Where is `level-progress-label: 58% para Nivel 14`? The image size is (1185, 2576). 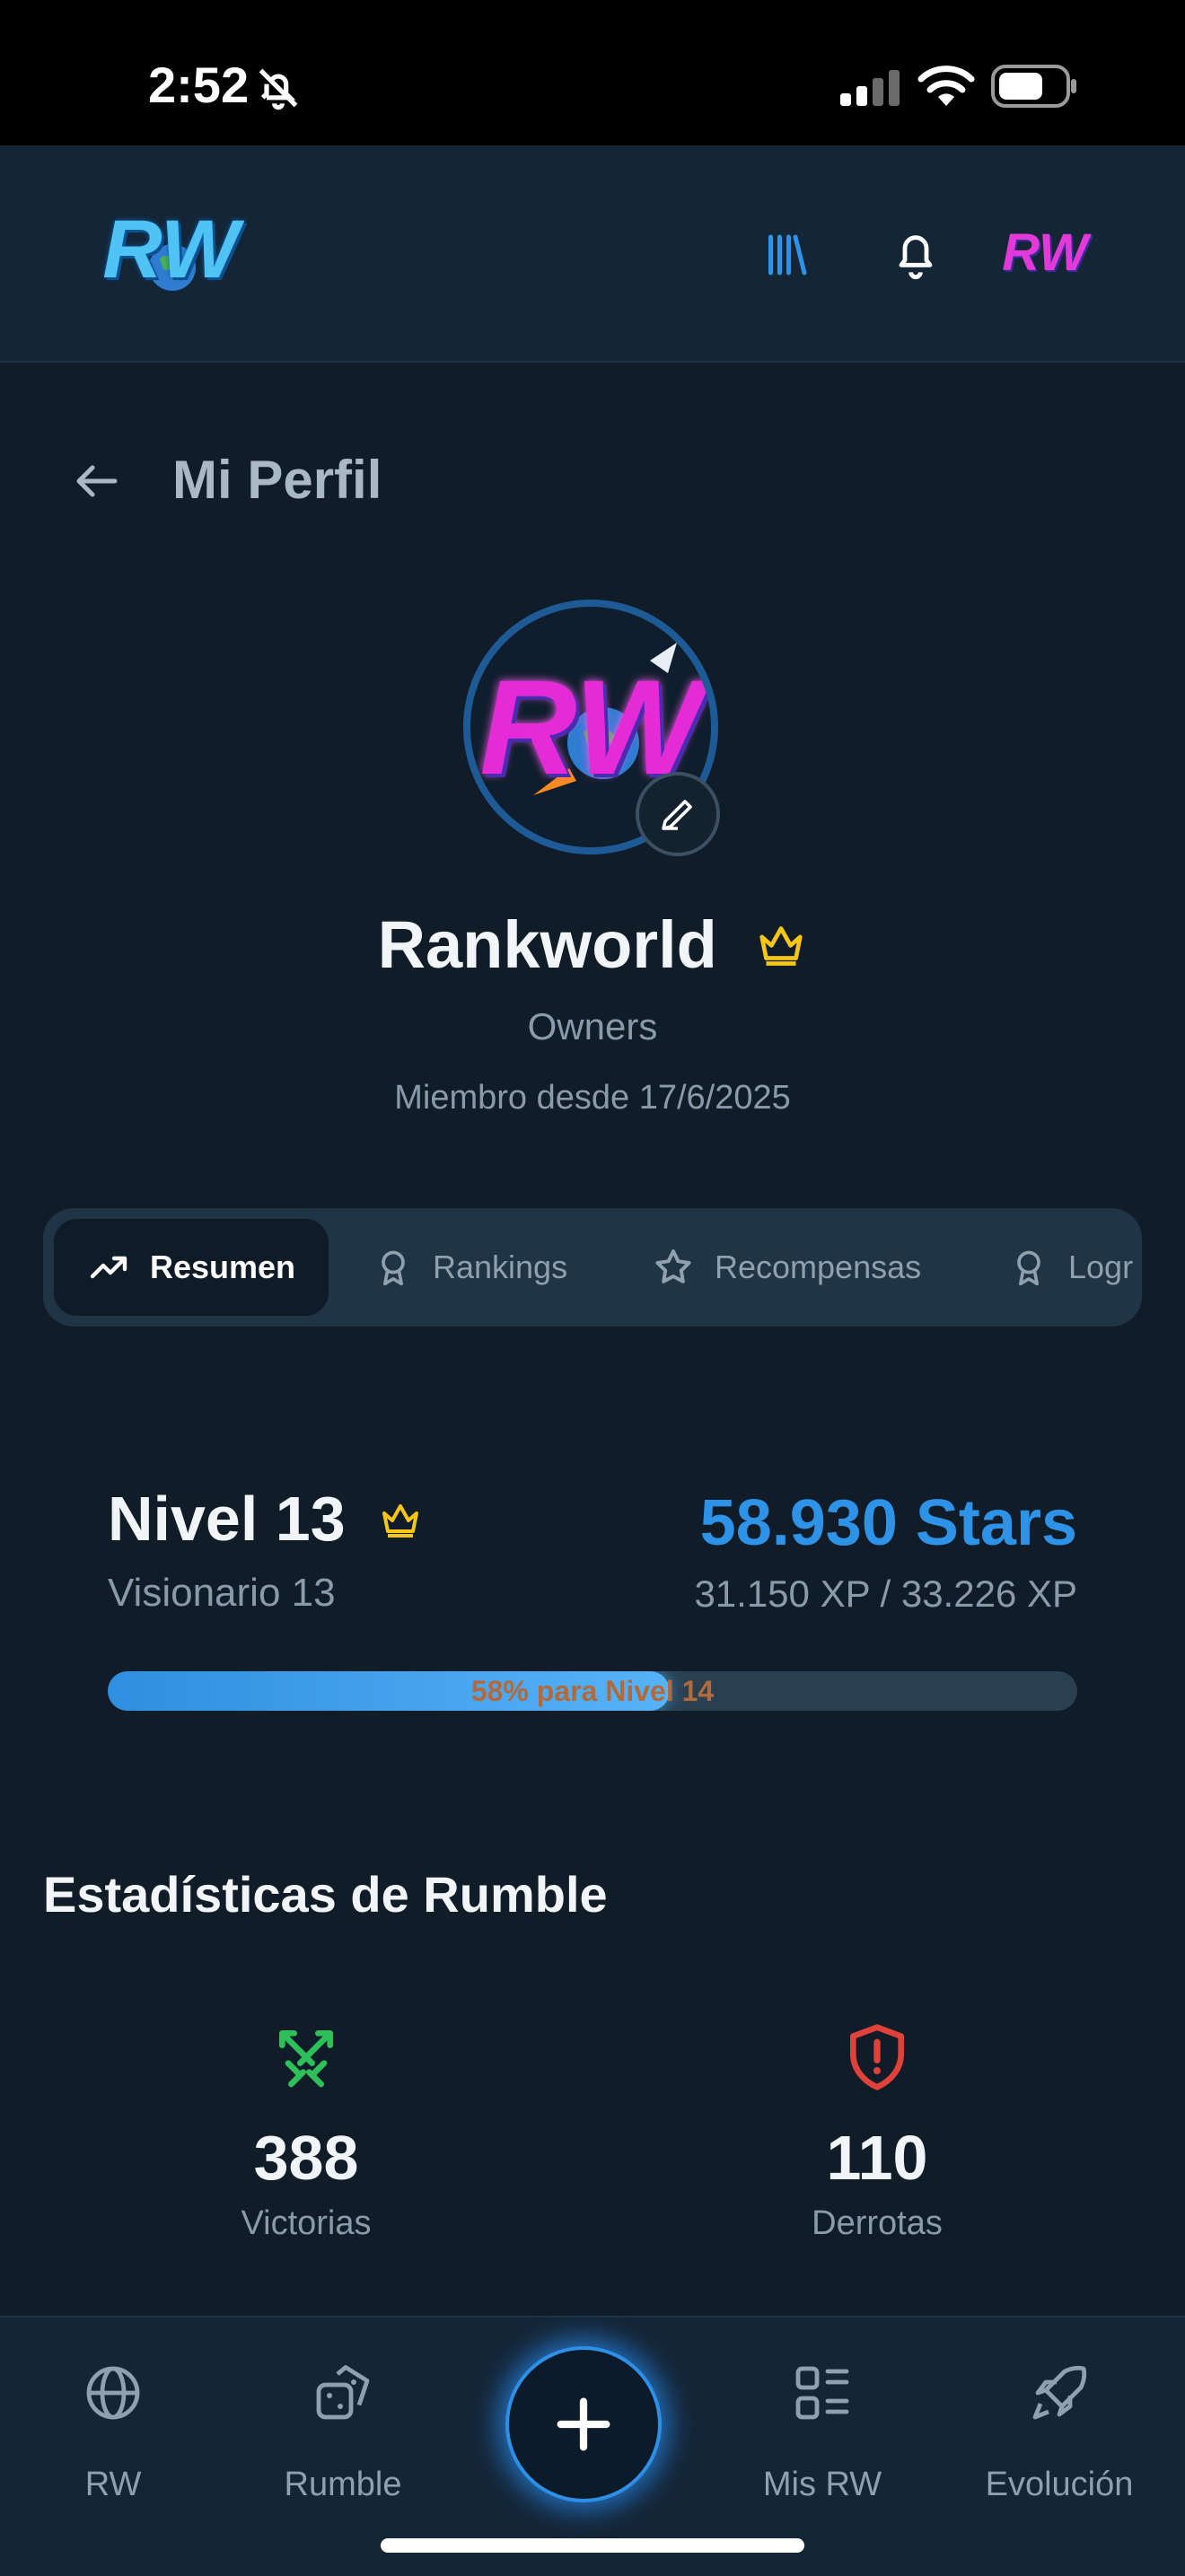 level-progress-label: 58% para Nivel 14 is located at coordinates (592, 1691).